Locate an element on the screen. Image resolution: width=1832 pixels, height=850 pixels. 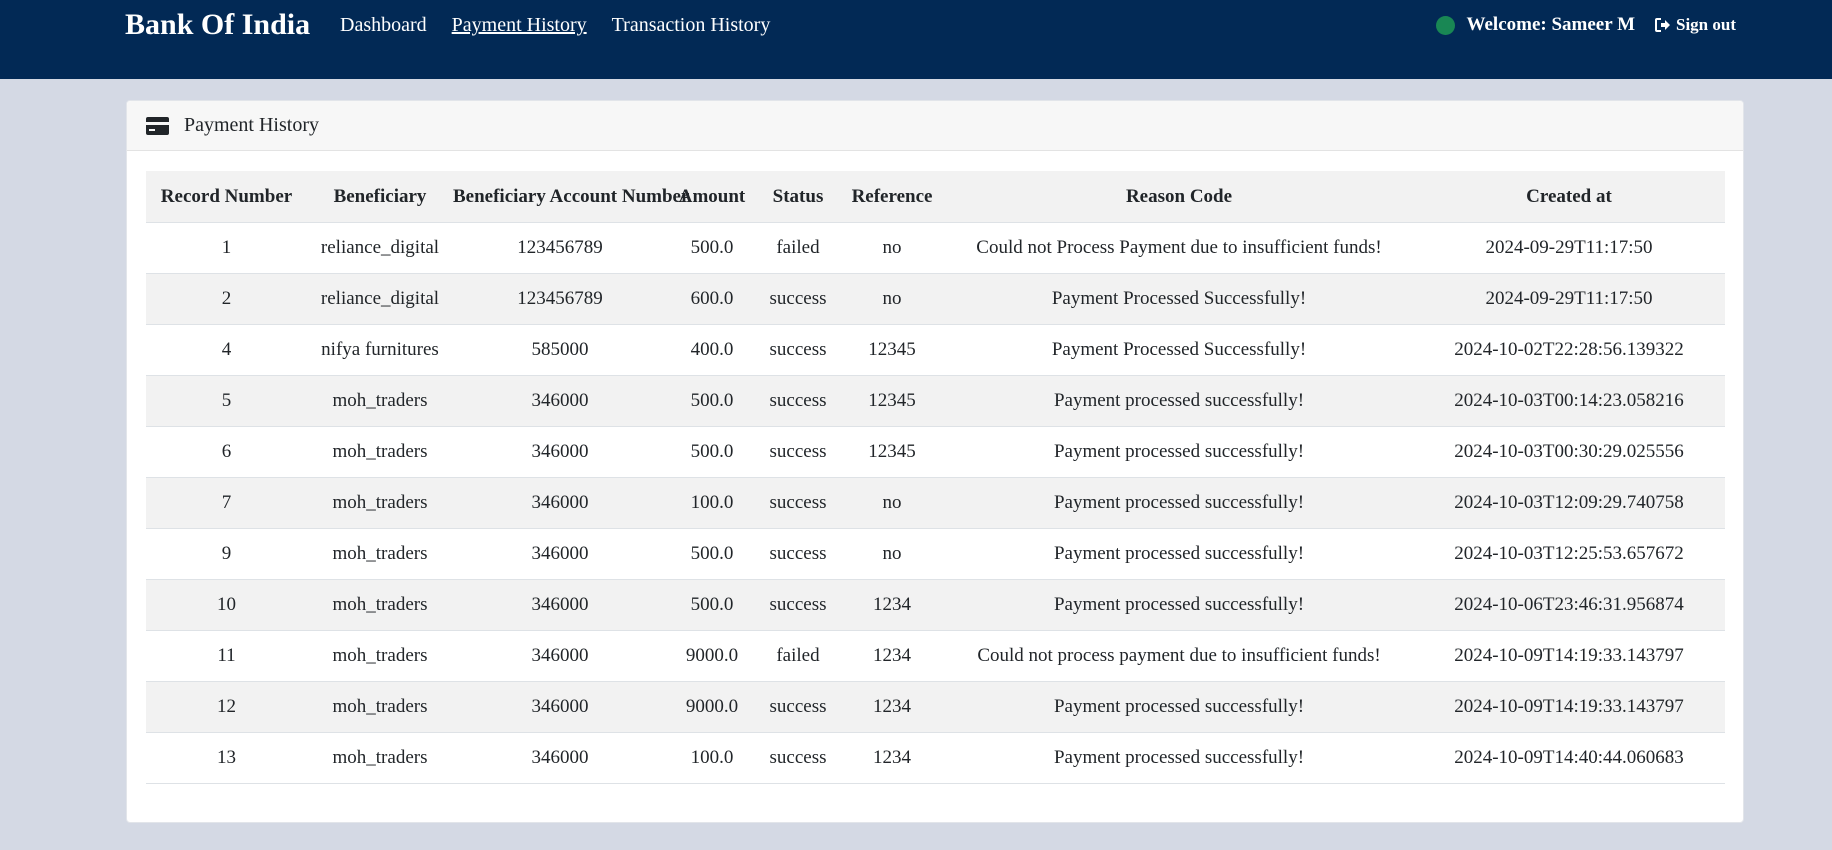
cell-record-number: 2 is located at coordinates (226, 299).